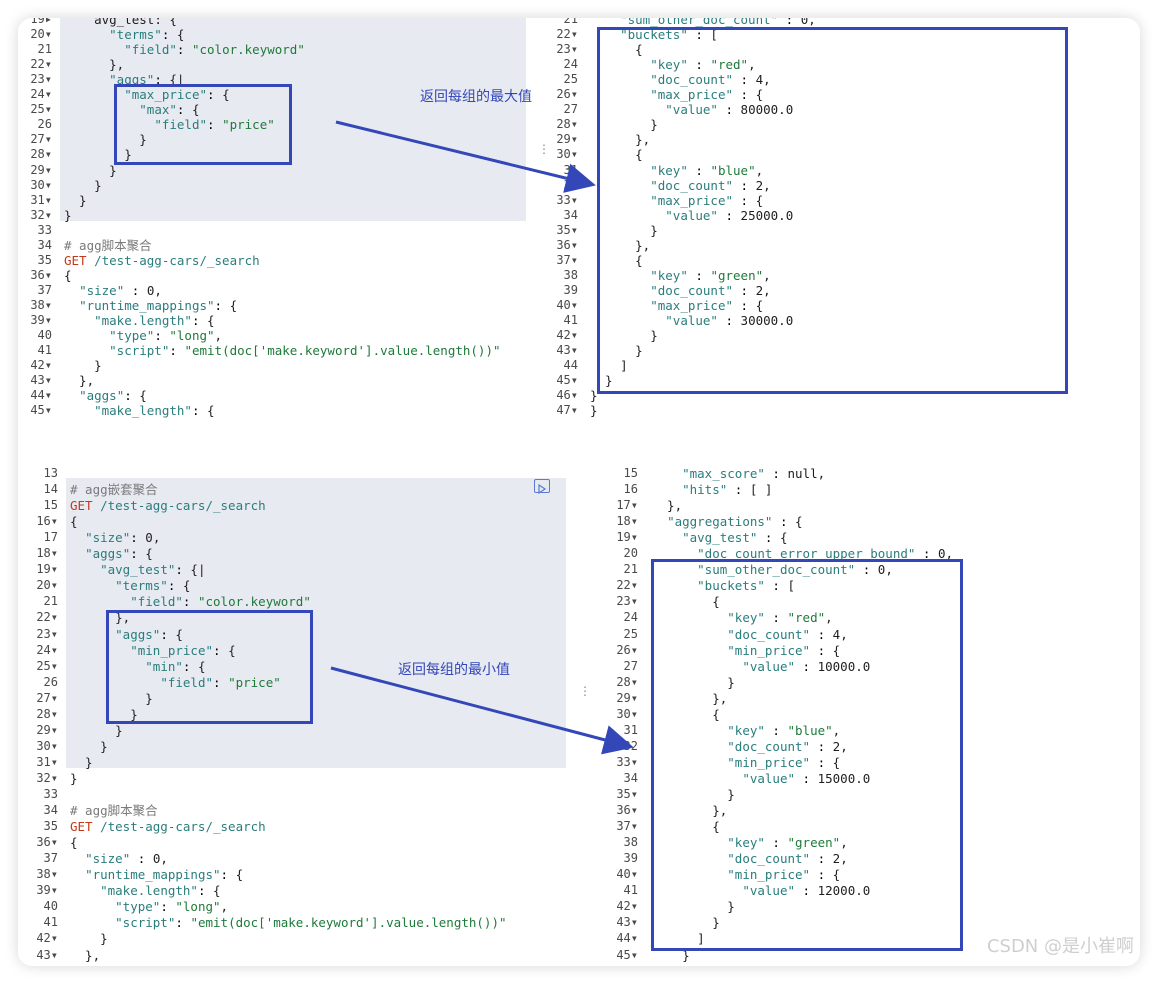 The height and width of the screenshot is (984, 1159). I want to click on line-number: 32▾, so click(41, 214).